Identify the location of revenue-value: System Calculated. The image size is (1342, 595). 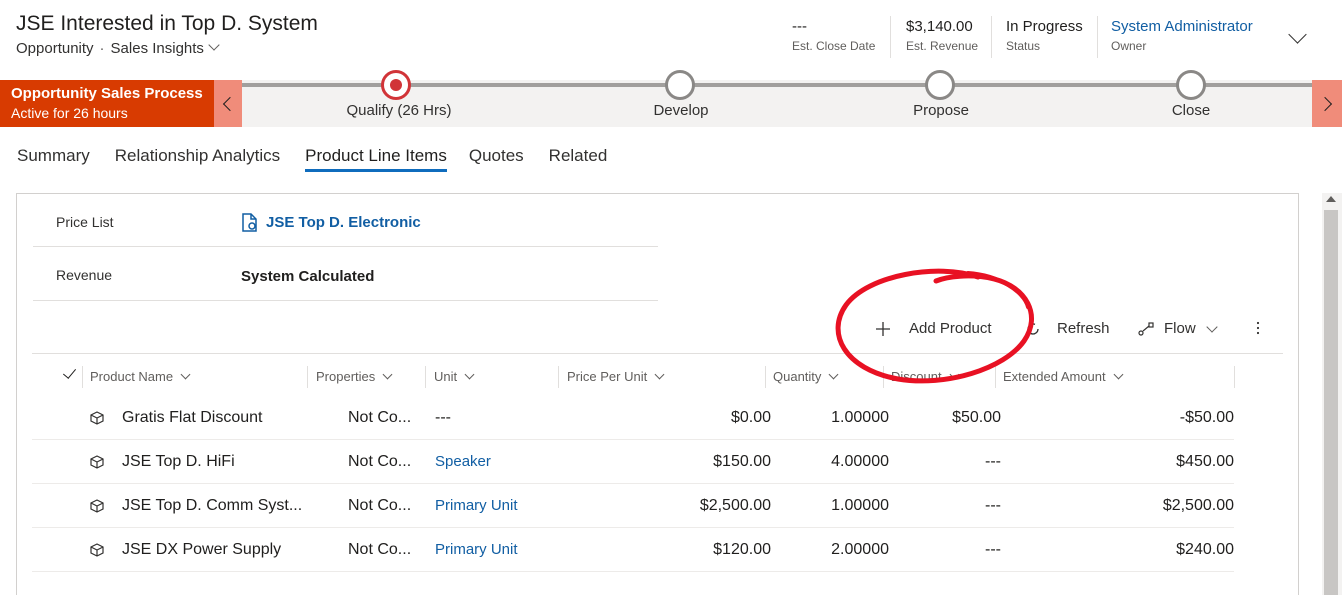
(307, 276).